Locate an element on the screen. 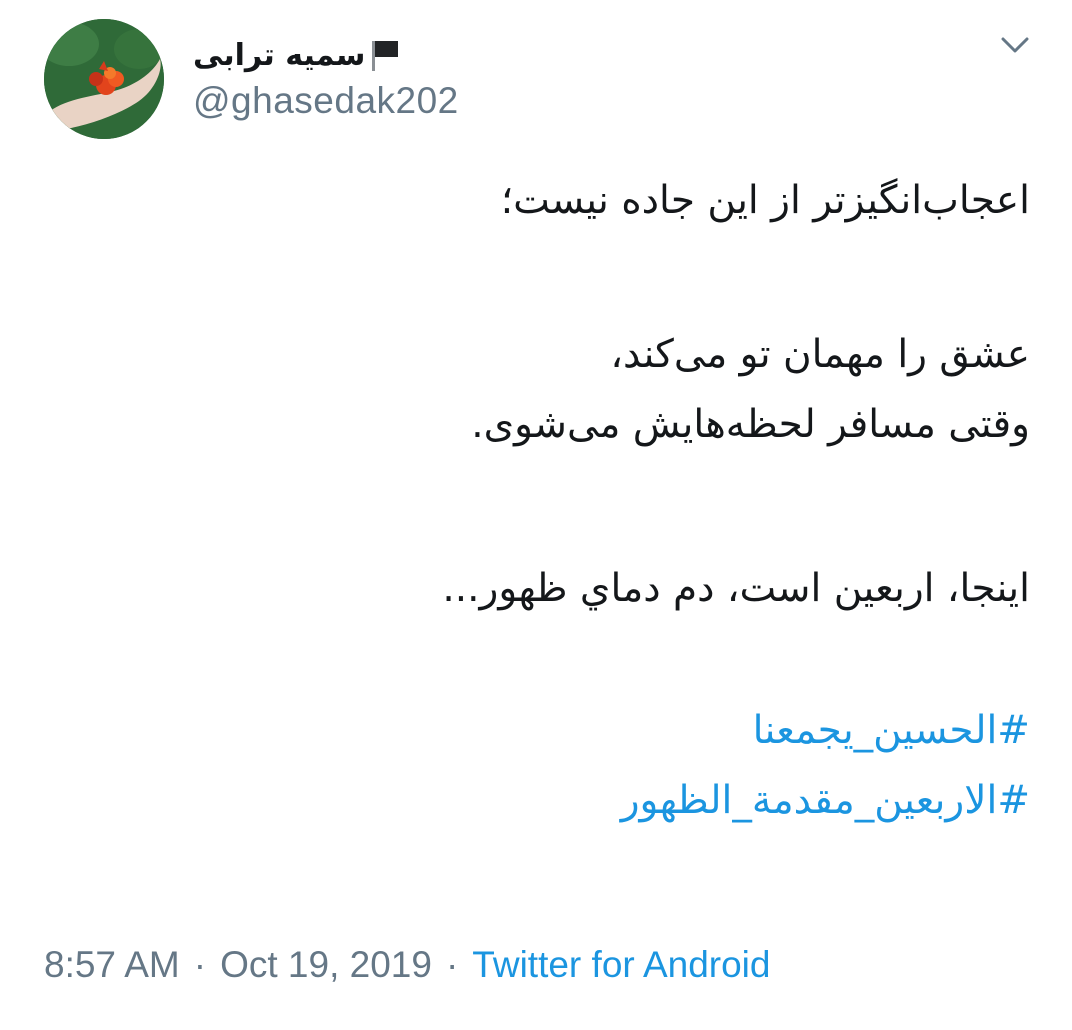 This screenshot has height=1030, width=1072. tweet-line: وقتی مسافر لحظه‌هایش می‌شوی. is located at coordinates (750, 424).